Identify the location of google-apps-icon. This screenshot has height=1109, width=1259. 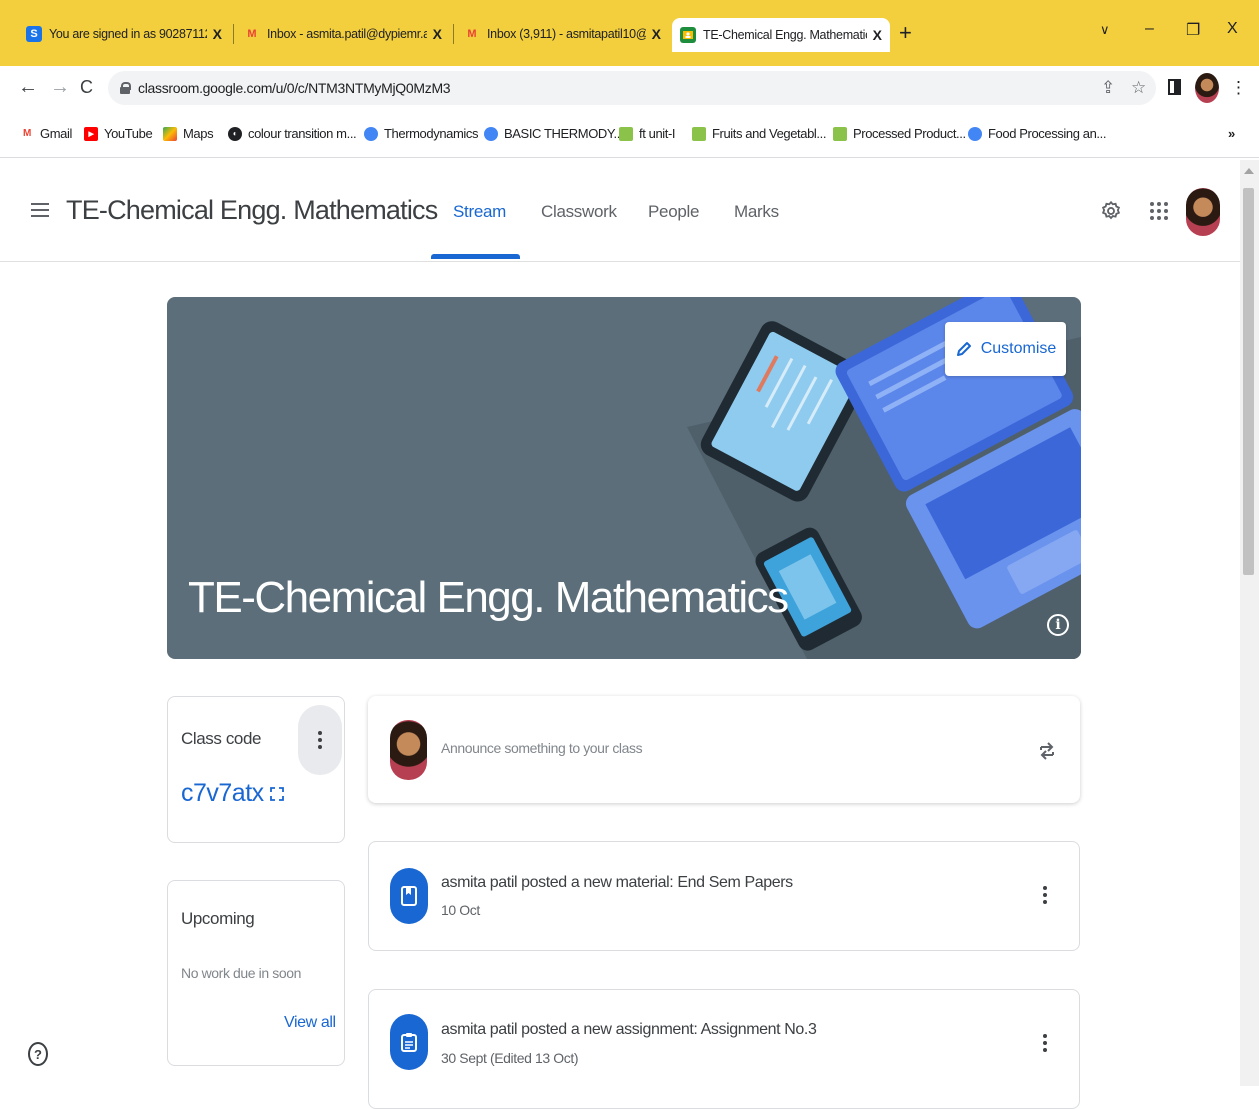
(1159, 211).